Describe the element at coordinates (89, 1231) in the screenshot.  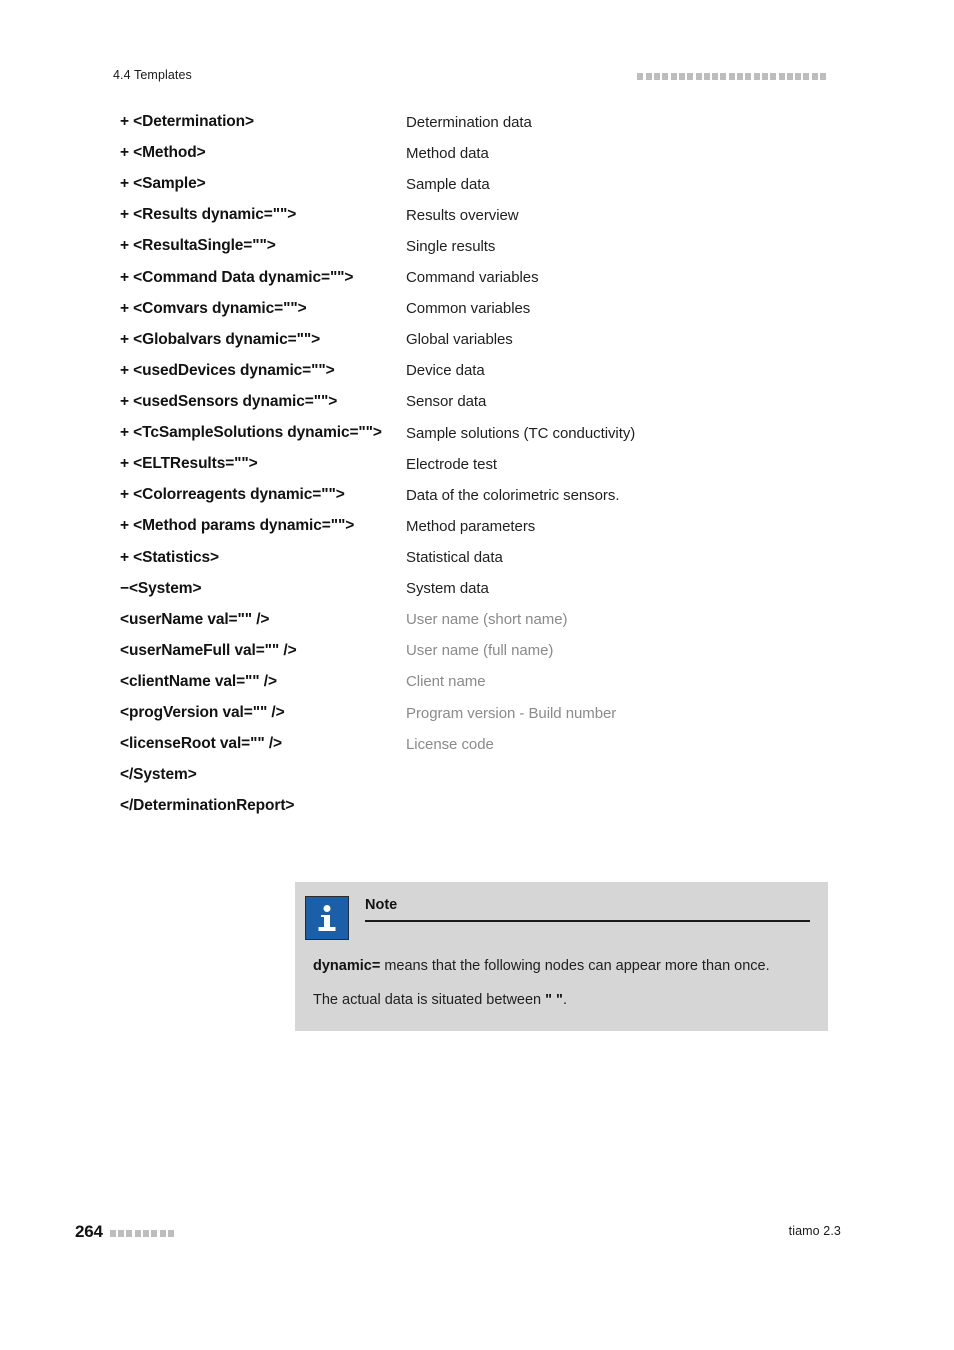
I see `page-number: 264` at that location.